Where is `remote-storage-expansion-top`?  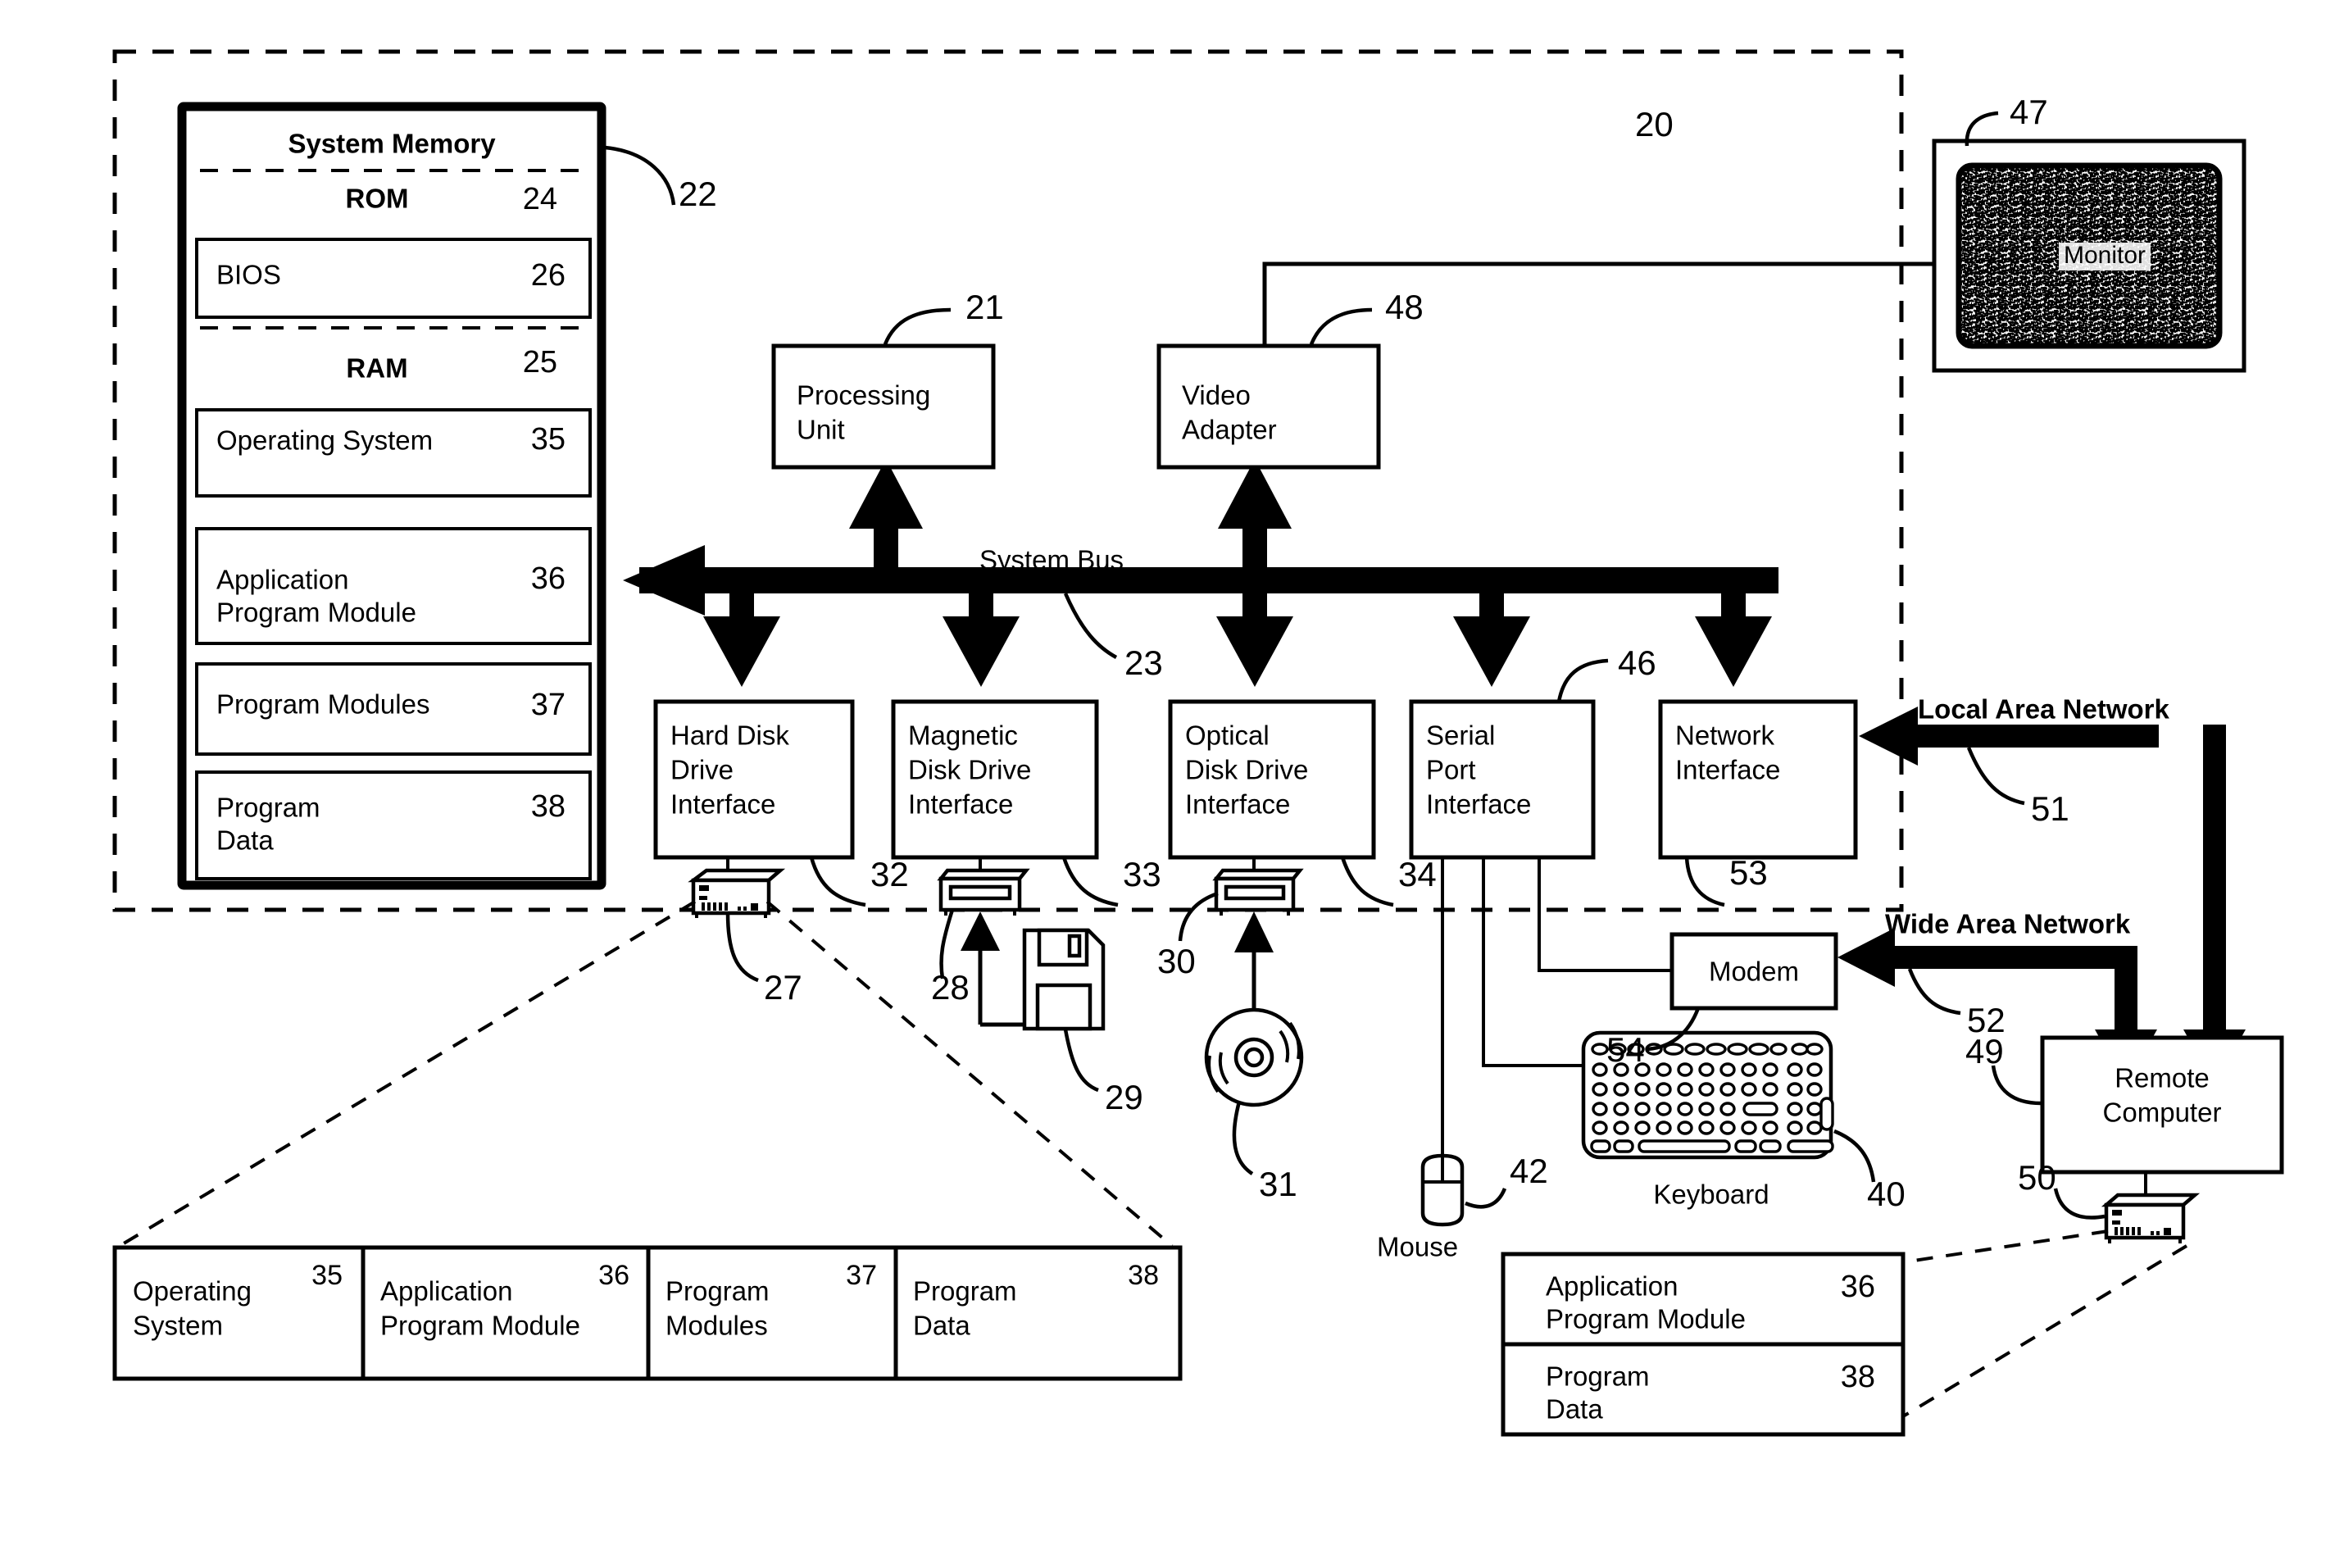
remote-storage-expansion-top is located at coordinates (2005, 1246).